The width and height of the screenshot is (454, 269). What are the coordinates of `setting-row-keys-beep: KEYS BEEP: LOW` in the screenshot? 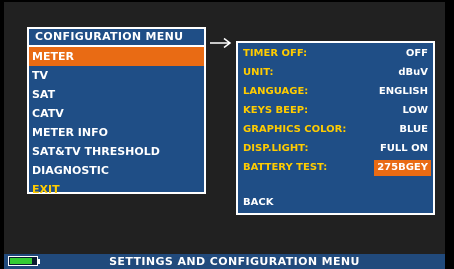 It's located at (335, 111).